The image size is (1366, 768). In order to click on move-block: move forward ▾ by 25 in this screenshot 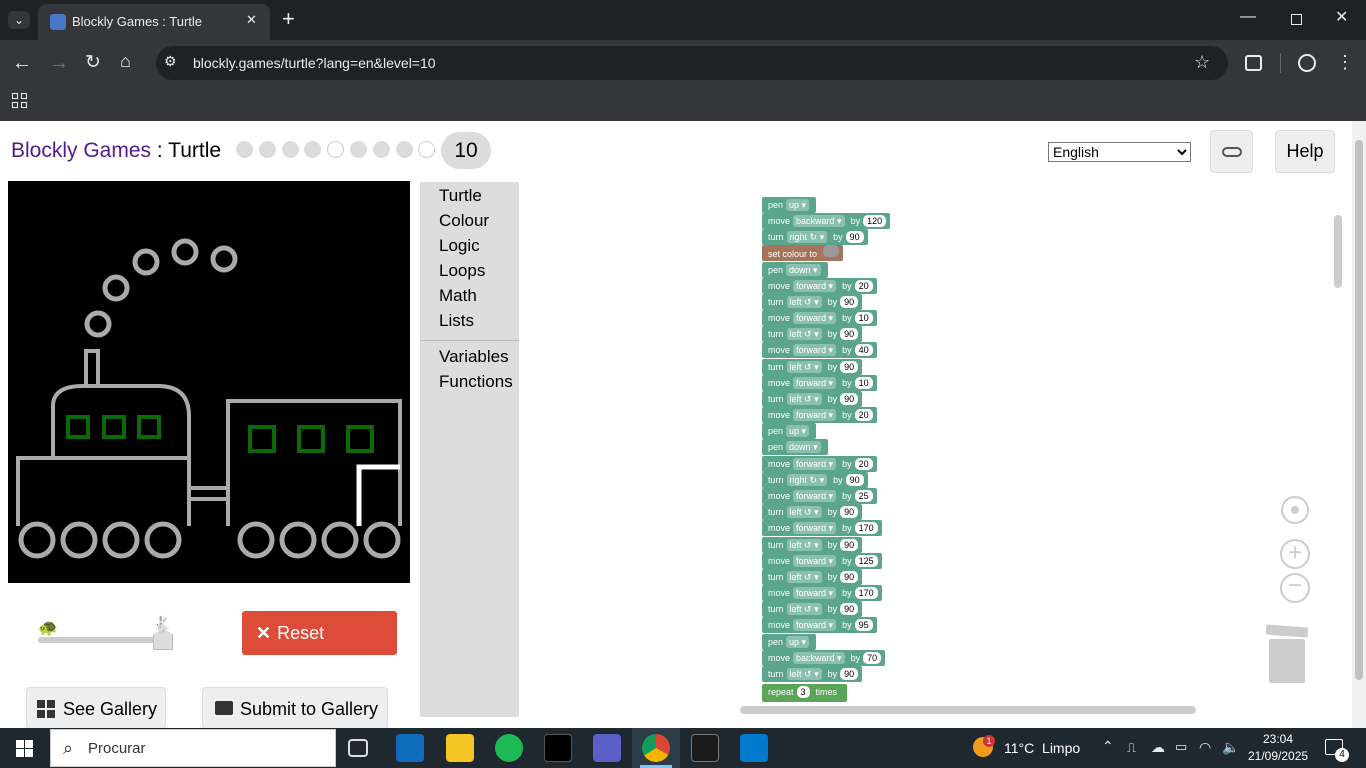, I will do `click(819, 496)`.